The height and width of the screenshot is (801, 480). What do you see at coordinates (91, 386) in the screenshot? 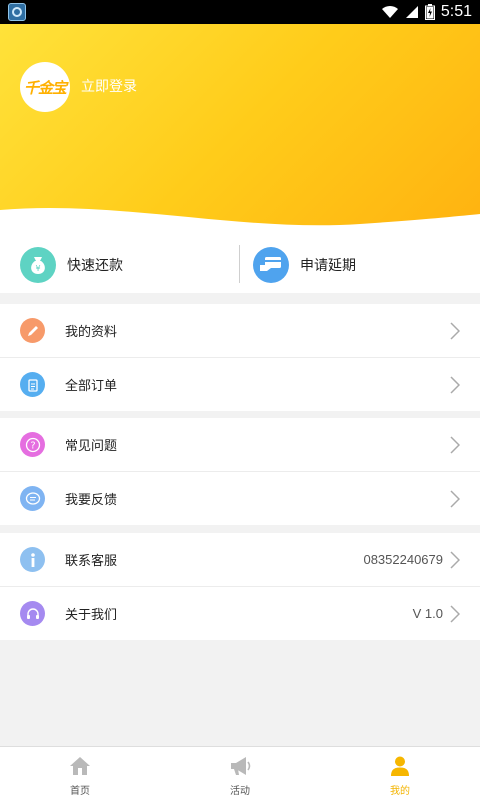
I see `menu-label: 全部订单` at bounding box center [91, 386].